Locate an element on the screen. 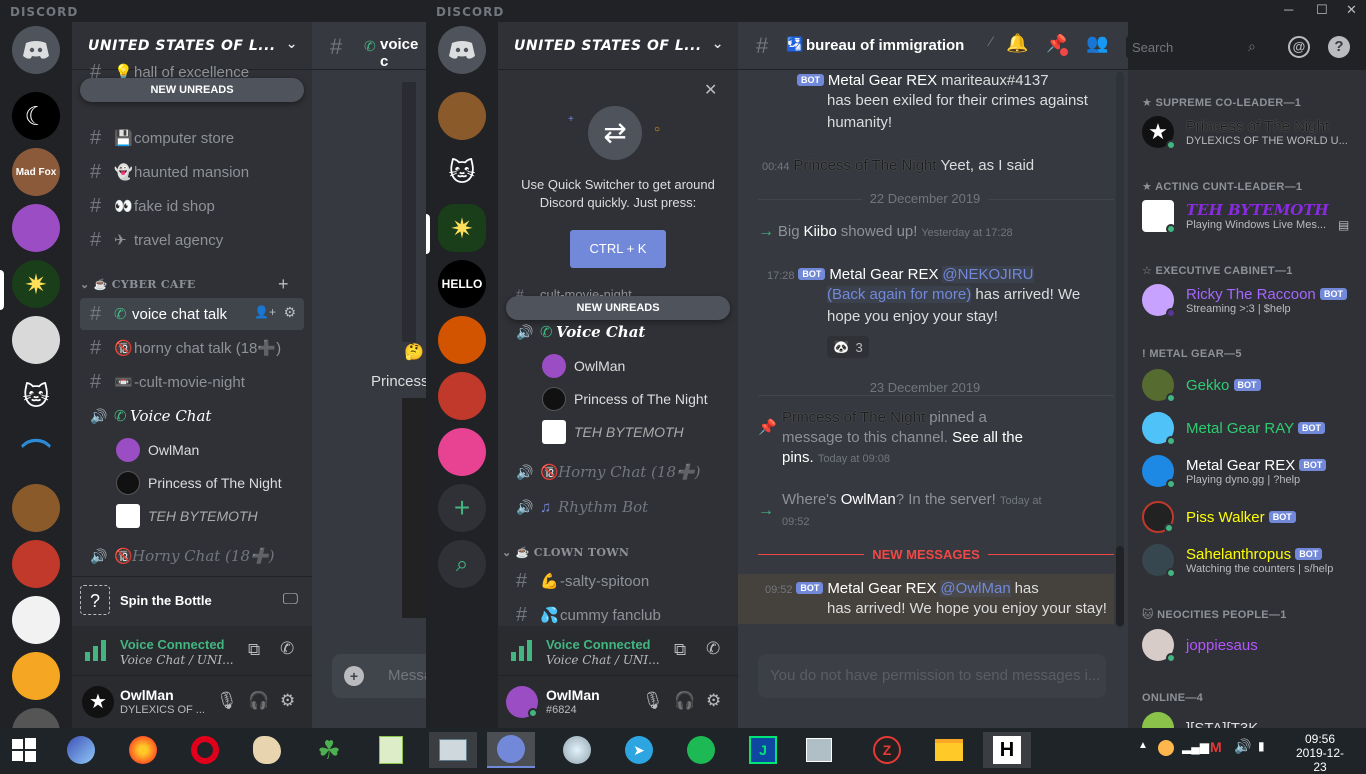  category-cyber-cafe: ⌄ ☕ CYBER CAFE is located at coordinates (138, 284).